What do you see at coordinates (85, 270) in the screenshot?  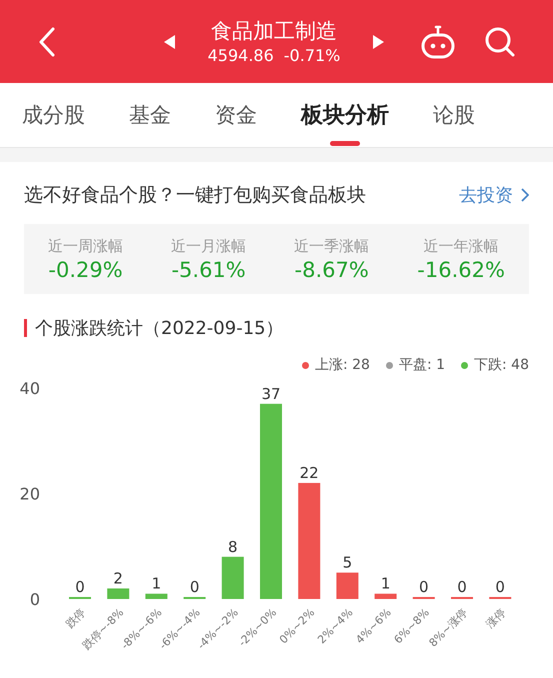 I see `stat-value: -0.29%` at bounding box center [85, 270].